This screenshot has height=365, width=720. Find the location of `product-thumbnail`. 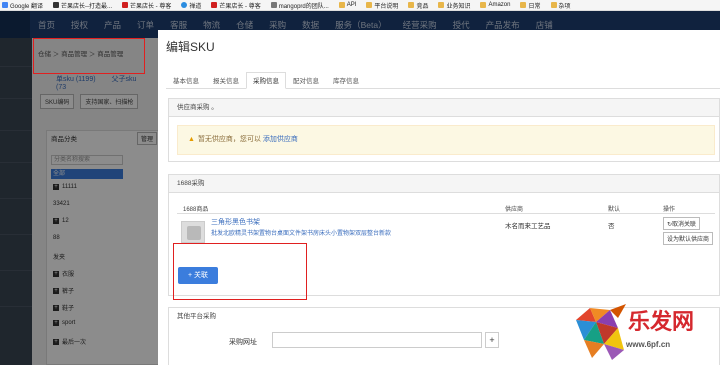

product-thumbnail is located at coordinates (193, 232).